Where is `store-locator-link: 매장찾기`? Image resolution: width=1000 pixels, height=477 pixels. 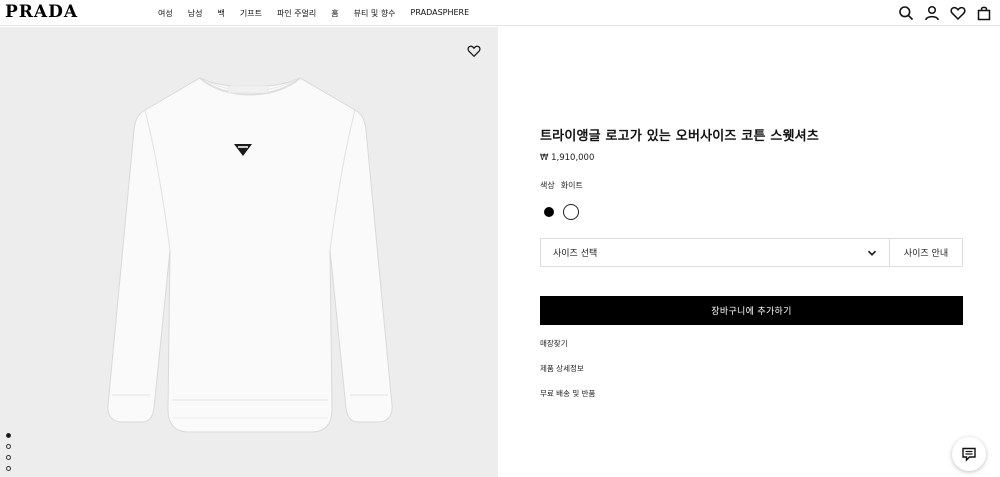 store-locator-link: 매장찾기 is located at coordinates (751, 351).